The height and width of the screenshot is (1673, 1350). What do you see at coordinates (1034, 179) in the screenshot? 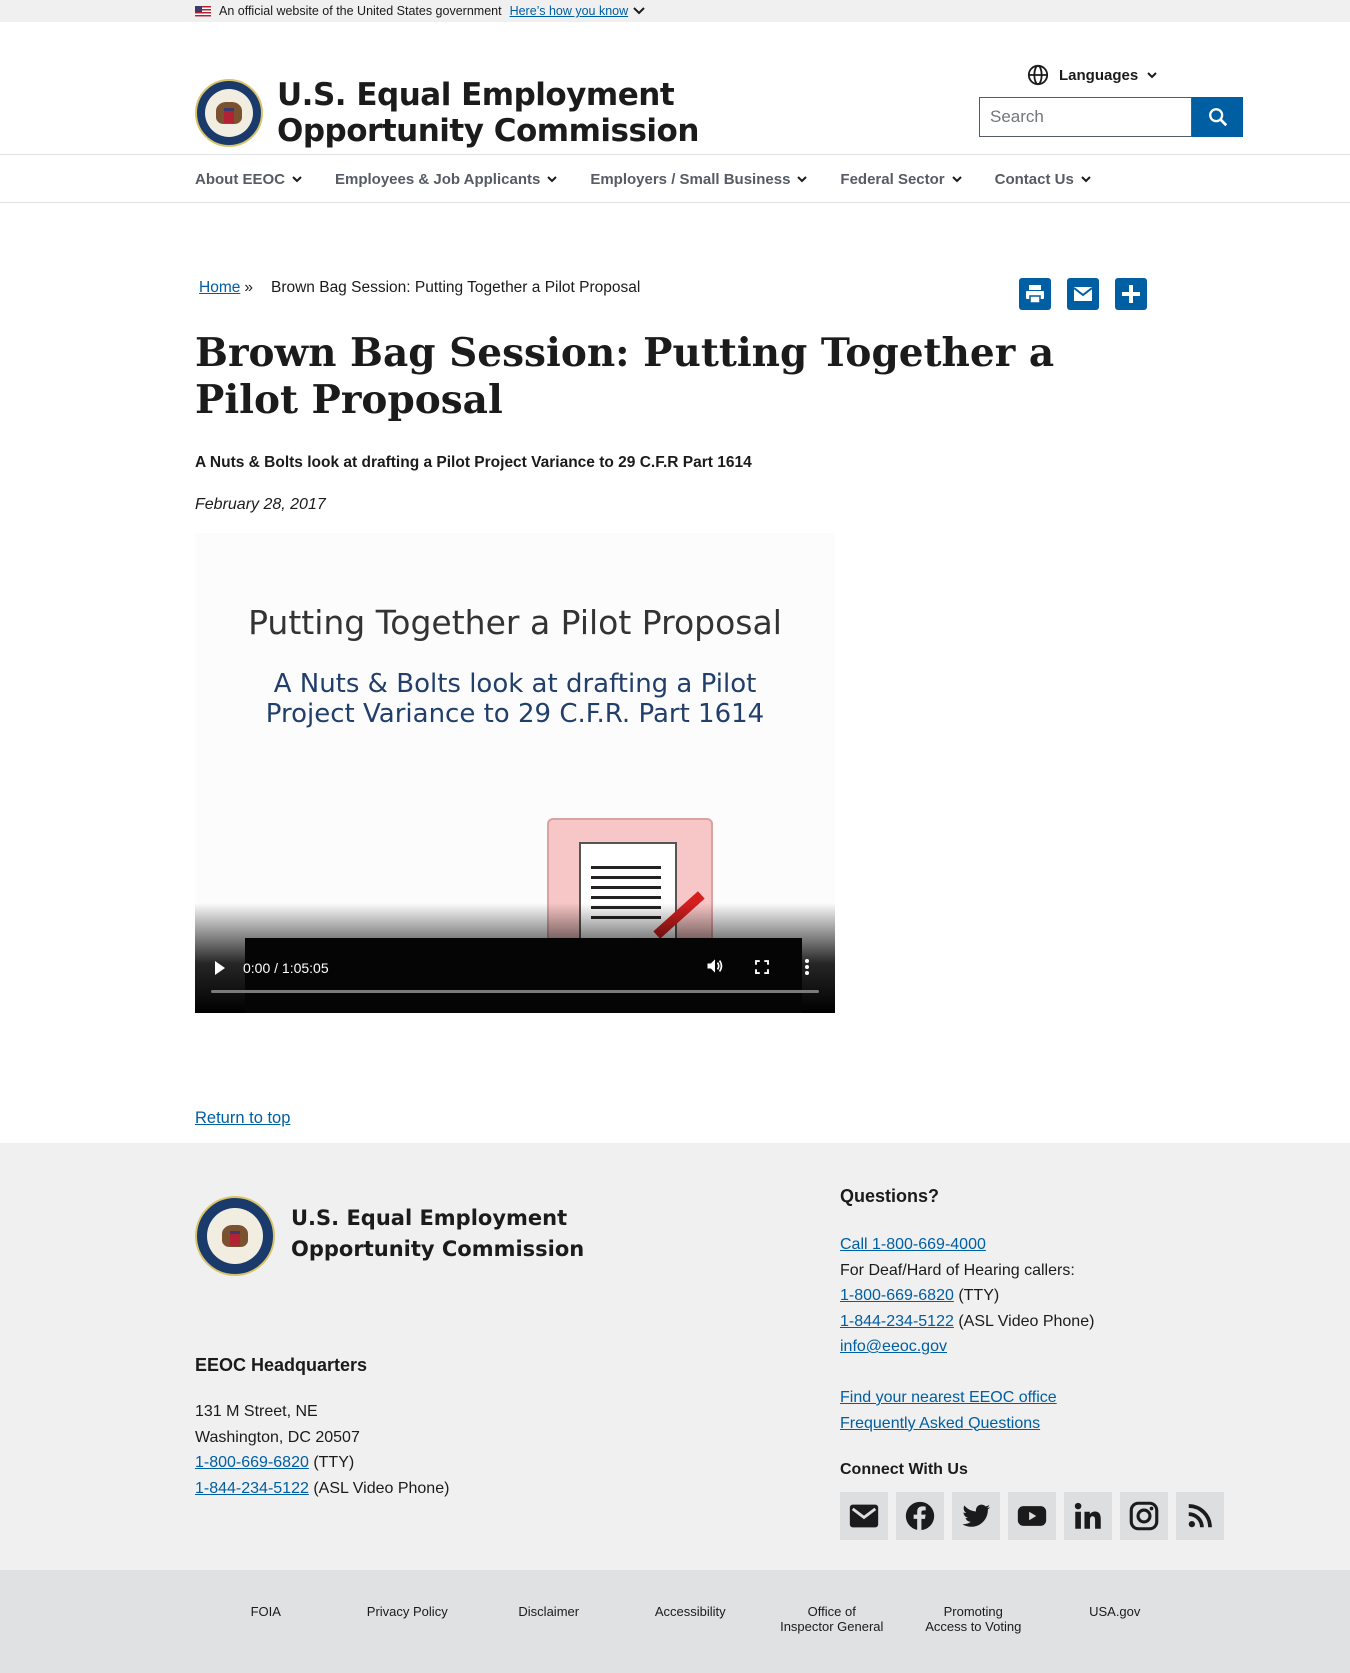
I see `nav-label: Contact Us` at bounding box center [1034, 179].